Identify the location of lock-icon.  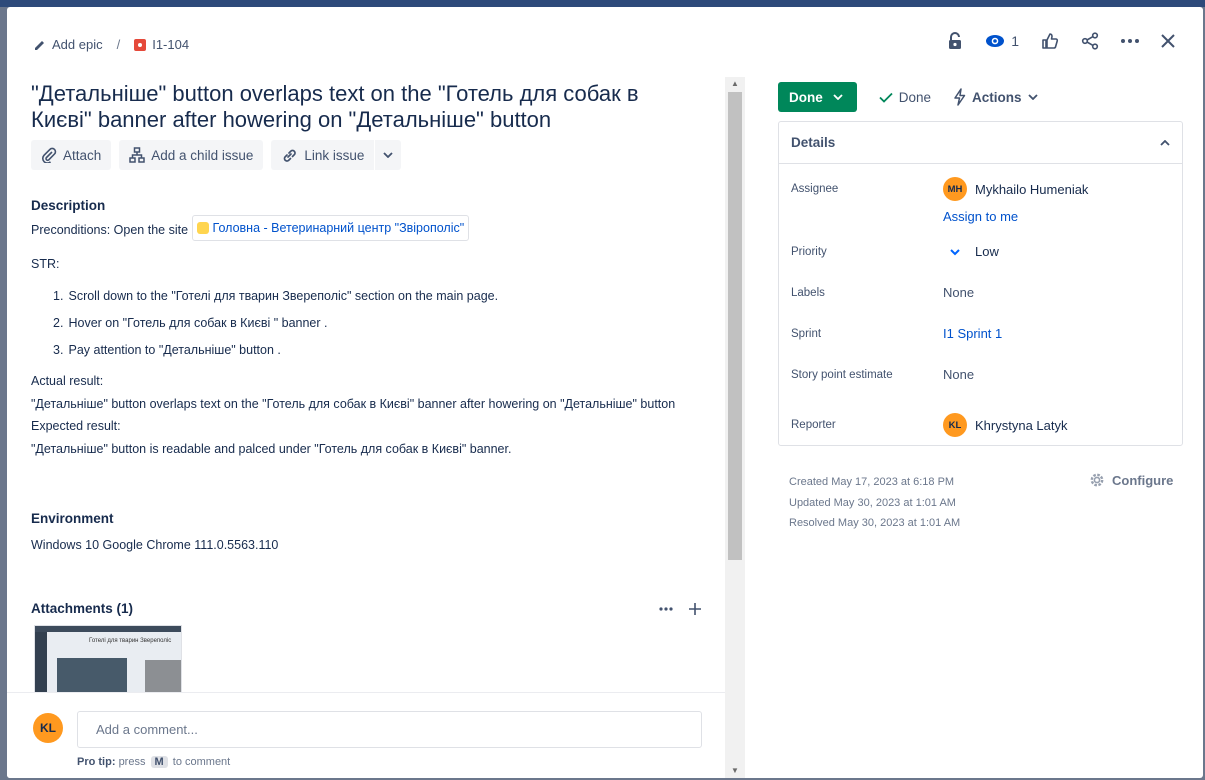
(955, 40).